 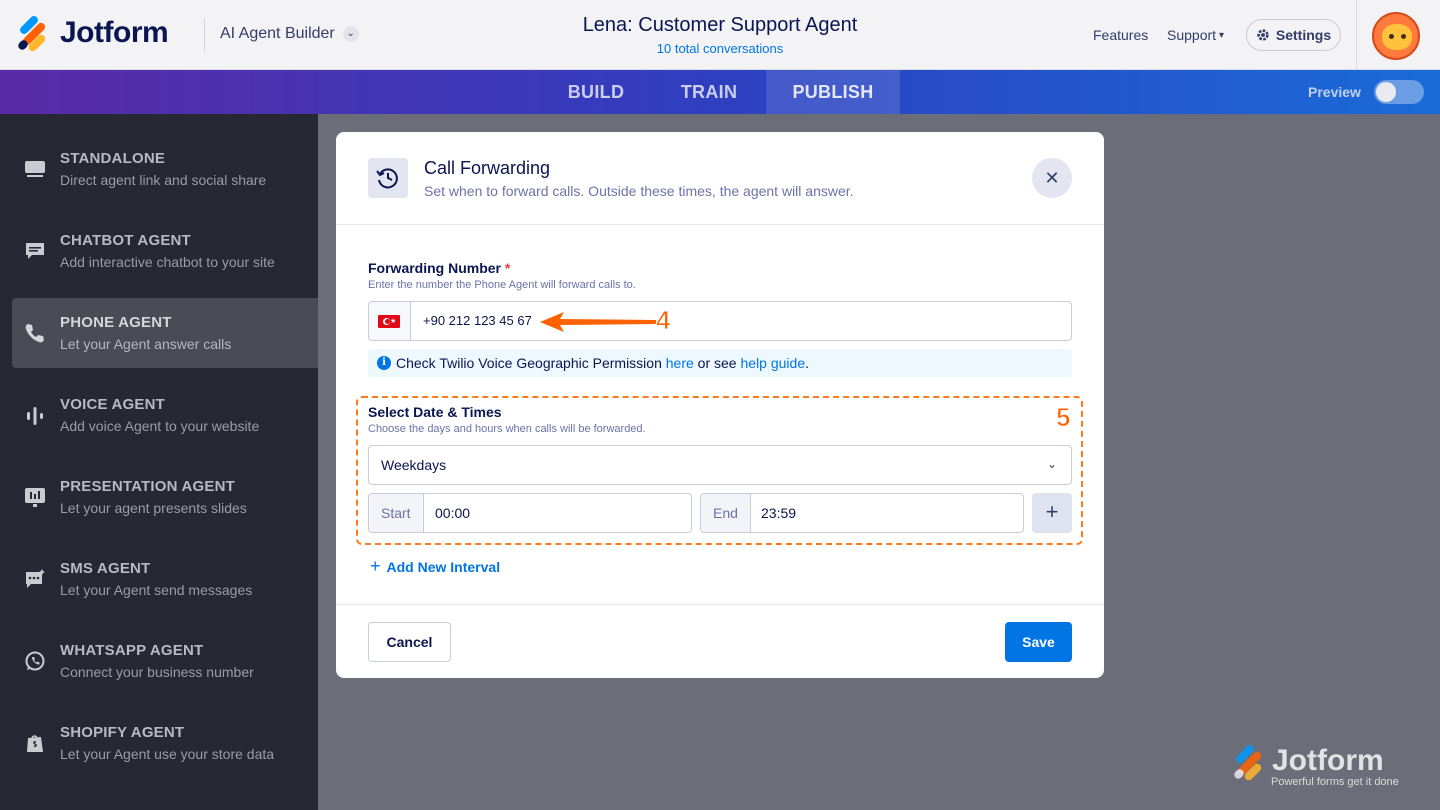 What do you see at coordinates (1263, 35) in the screenshot?
I see `gear-icon` at bounding box center [1263, 35].